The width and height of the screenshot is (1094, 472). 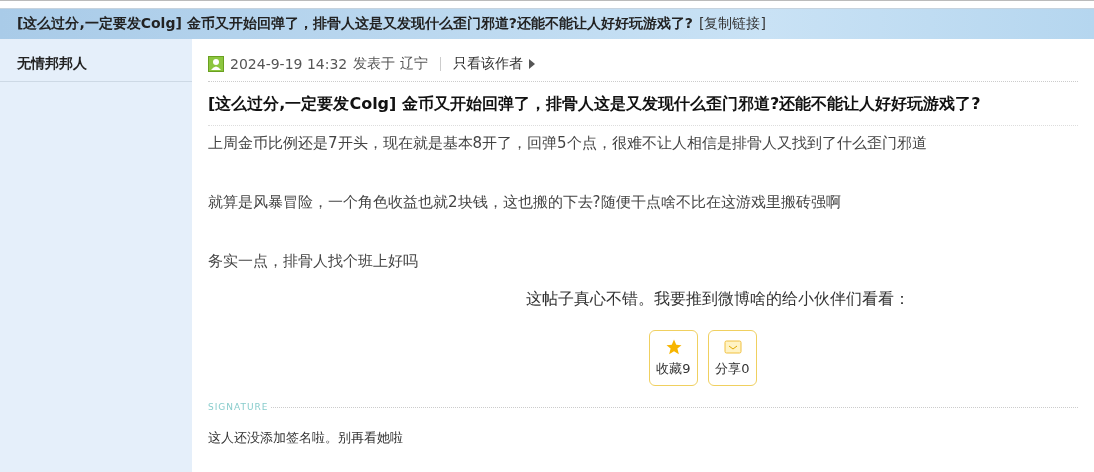 What do you see at coordinates (487, 64) in the screenshot?
I see `only-author-link: 只看该作者` at bounding box center [487, 64].